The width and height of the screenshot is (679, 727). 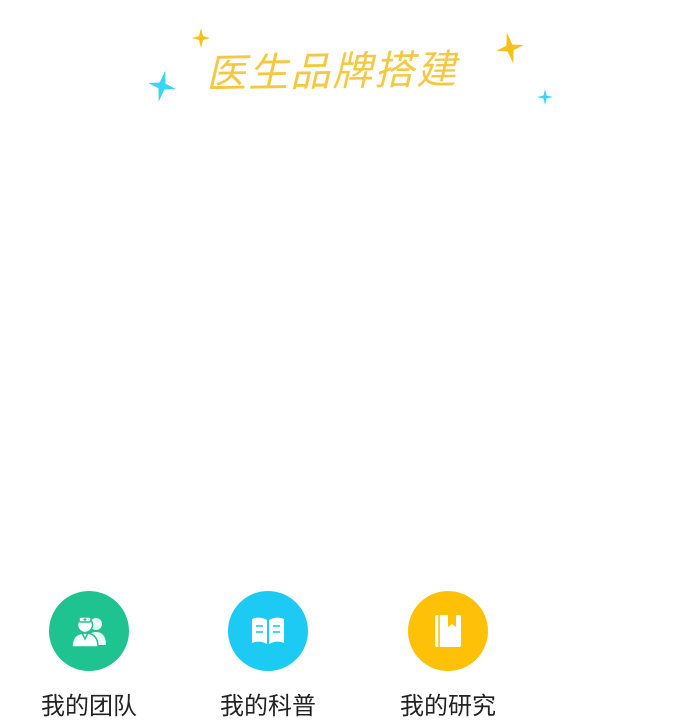 I want to click on menu-item-team: 我的团队, so click(x=89, y=657).